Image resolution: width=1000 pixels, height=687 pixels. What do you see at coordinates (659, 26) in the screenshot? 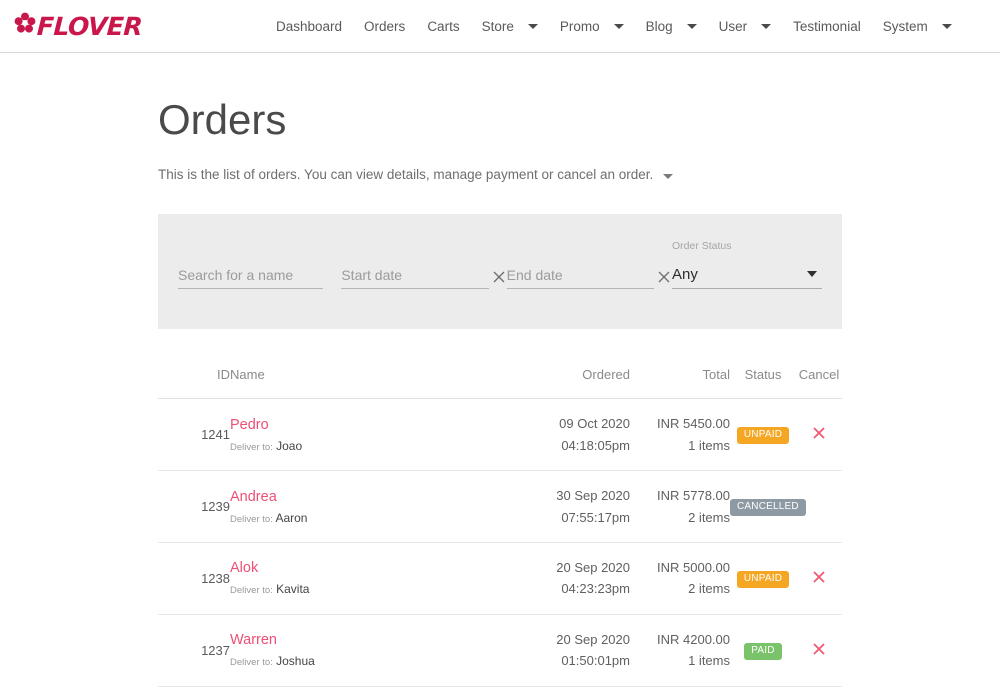
I see `nav-label: Blog` at bounding box center [659, 26].